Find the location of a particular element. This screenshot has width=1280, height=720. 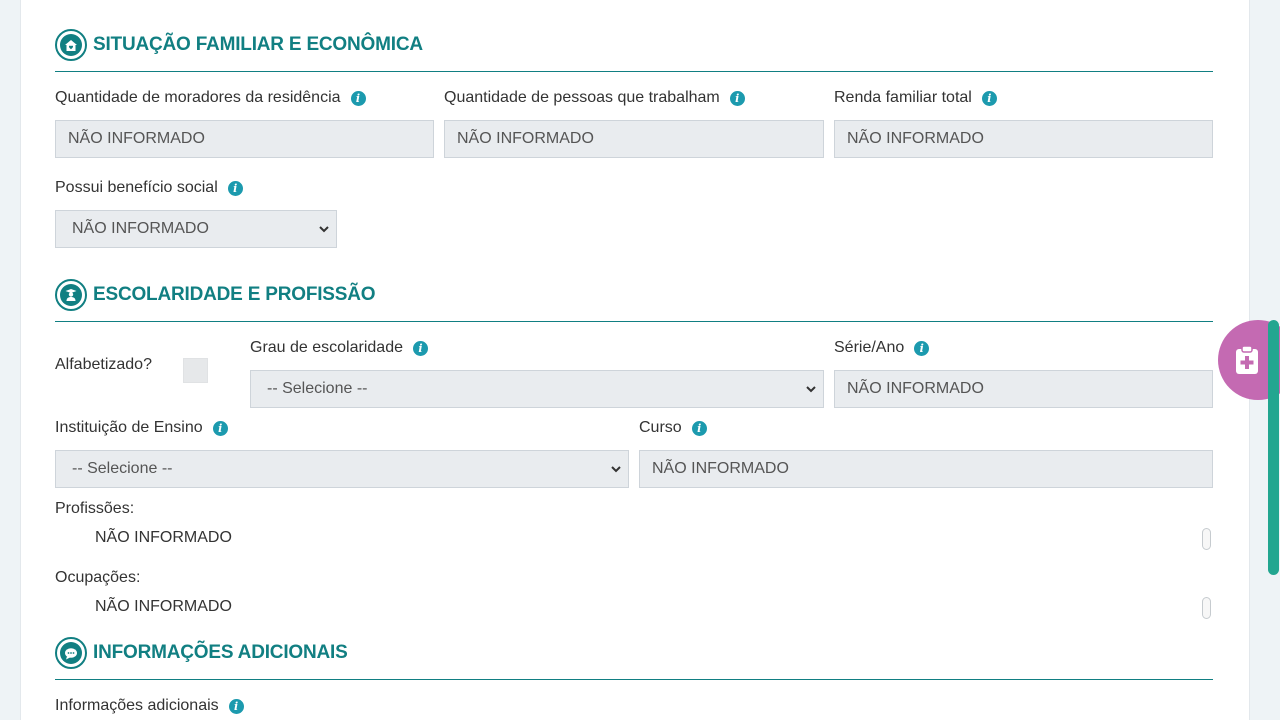

serie-value: NÃO INFORMADO is located at coordinates (915, 388).